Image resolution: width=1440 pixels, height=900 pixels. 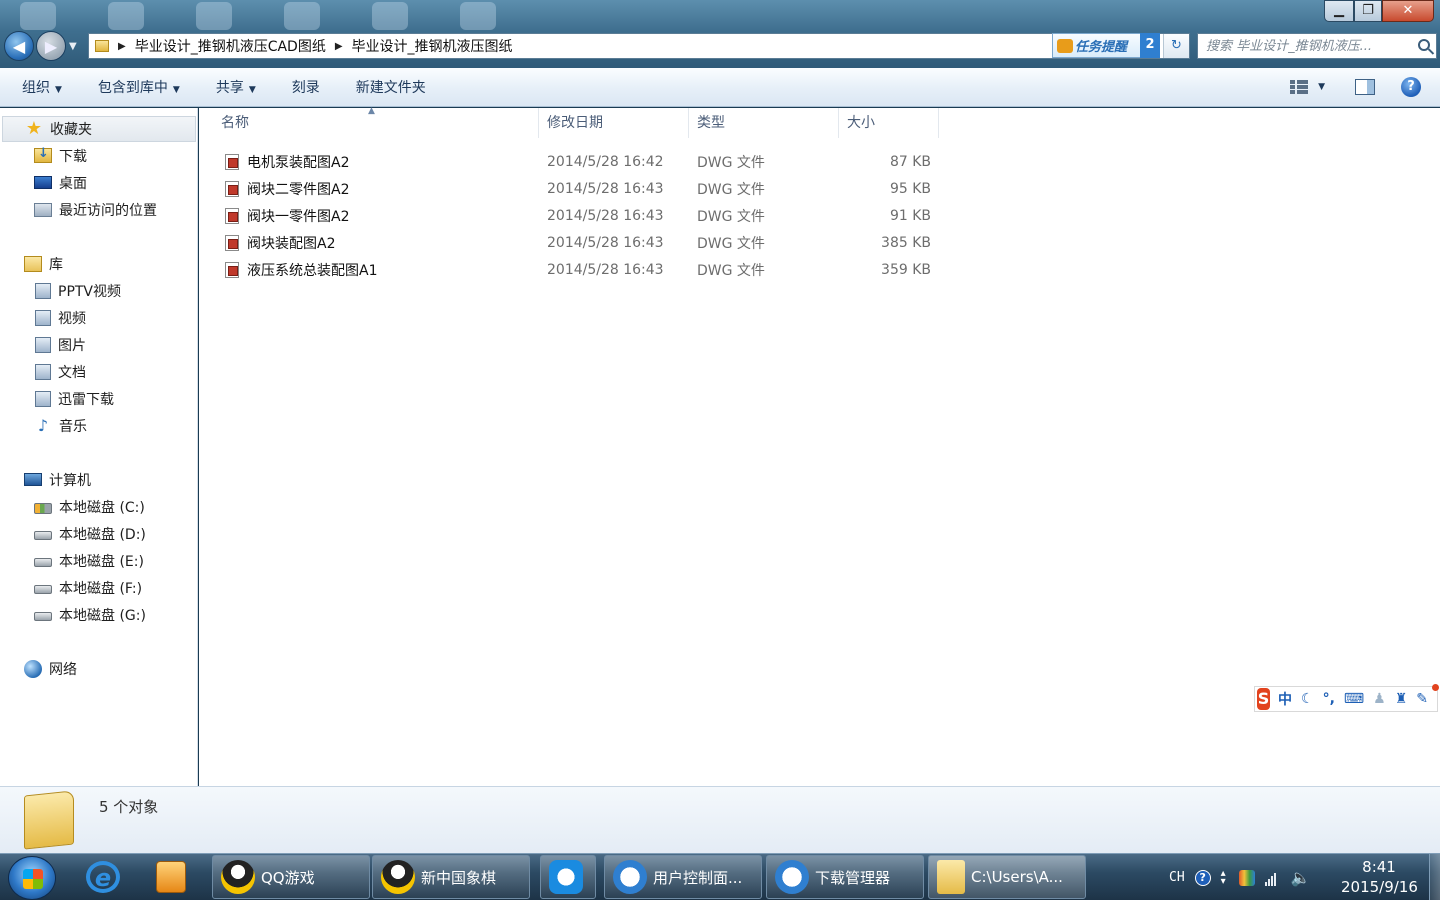 What do you see at coordinates (1303, 46) in the screenshot?
I see `search-input` at bounding box center [1303, 46].